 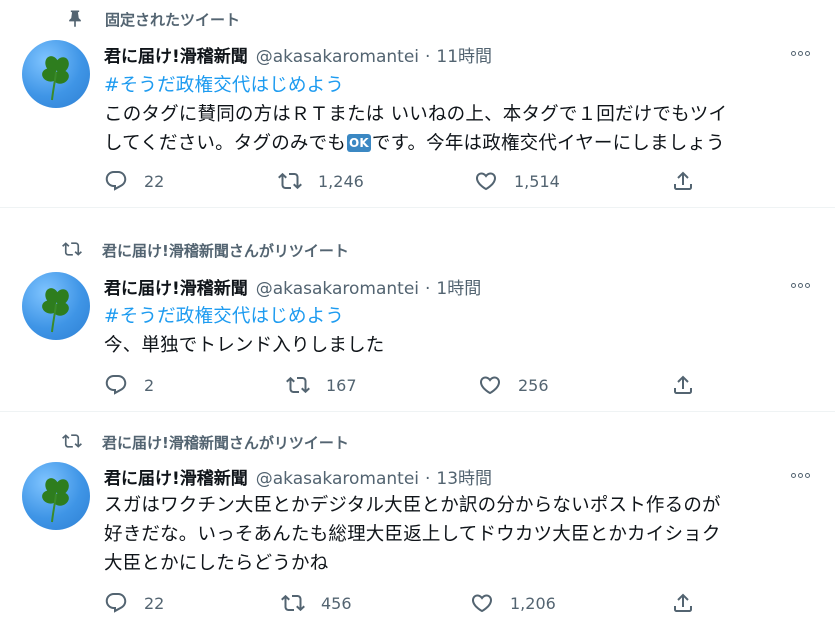 I want to click on timestamp: 1時間, so click(x=458, y=286).